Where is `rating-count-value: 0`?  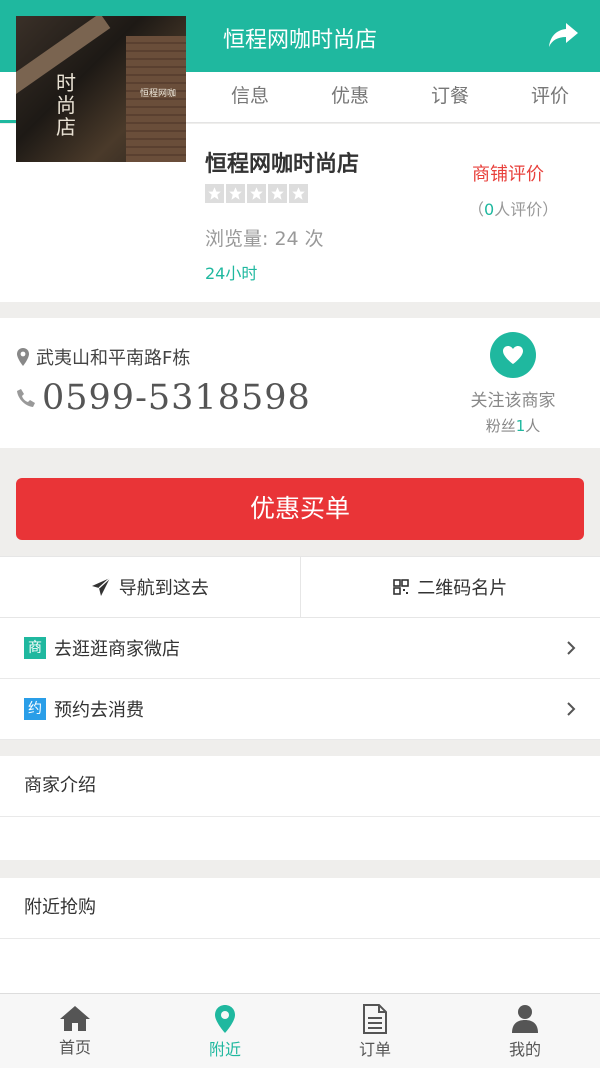
rating-count-value: 0 is located at coordinates (489, 209).